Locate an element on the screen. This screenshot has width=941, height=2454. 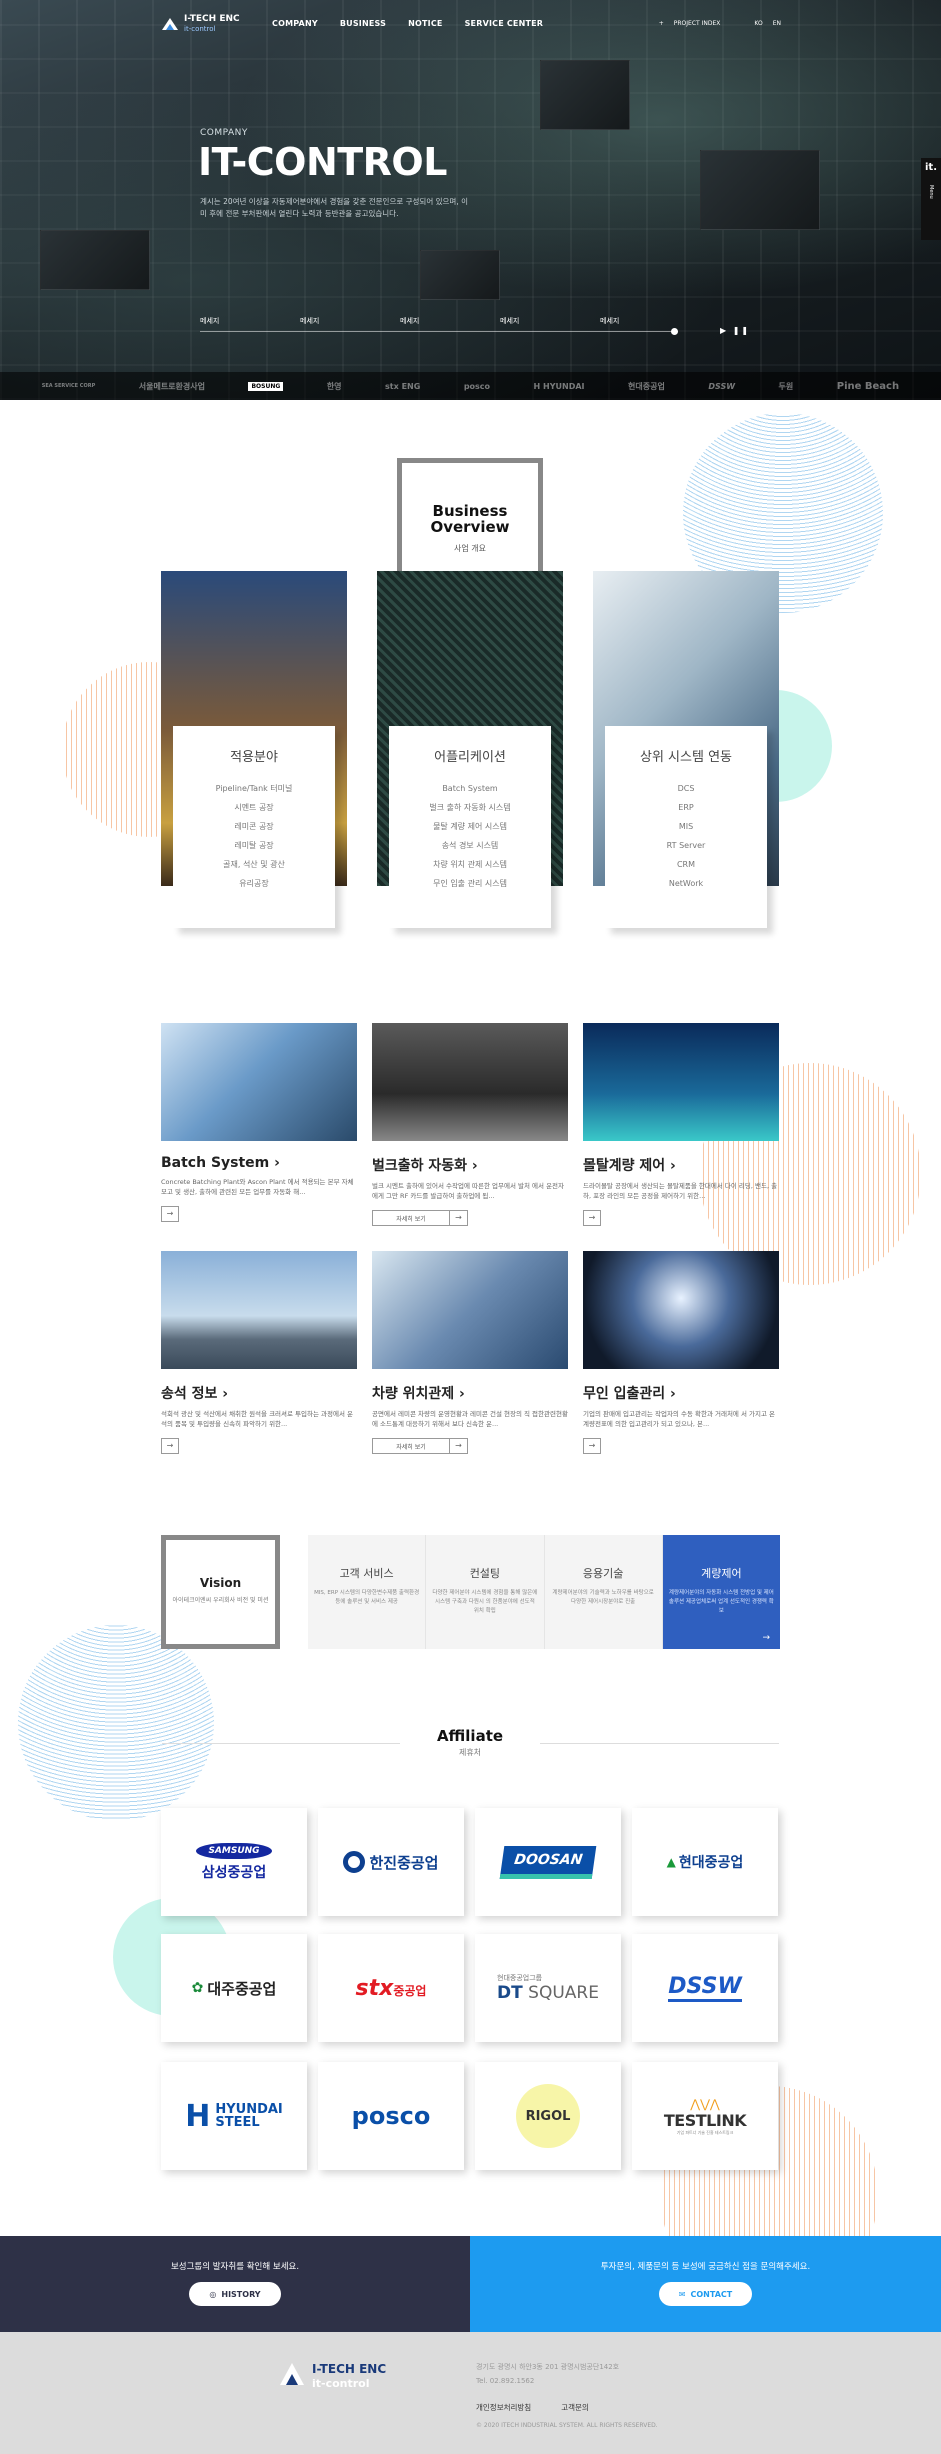
affiliate-logo-hyundai-steel: H HYUNDAI STEEL is located at coordinates (234, 2116).